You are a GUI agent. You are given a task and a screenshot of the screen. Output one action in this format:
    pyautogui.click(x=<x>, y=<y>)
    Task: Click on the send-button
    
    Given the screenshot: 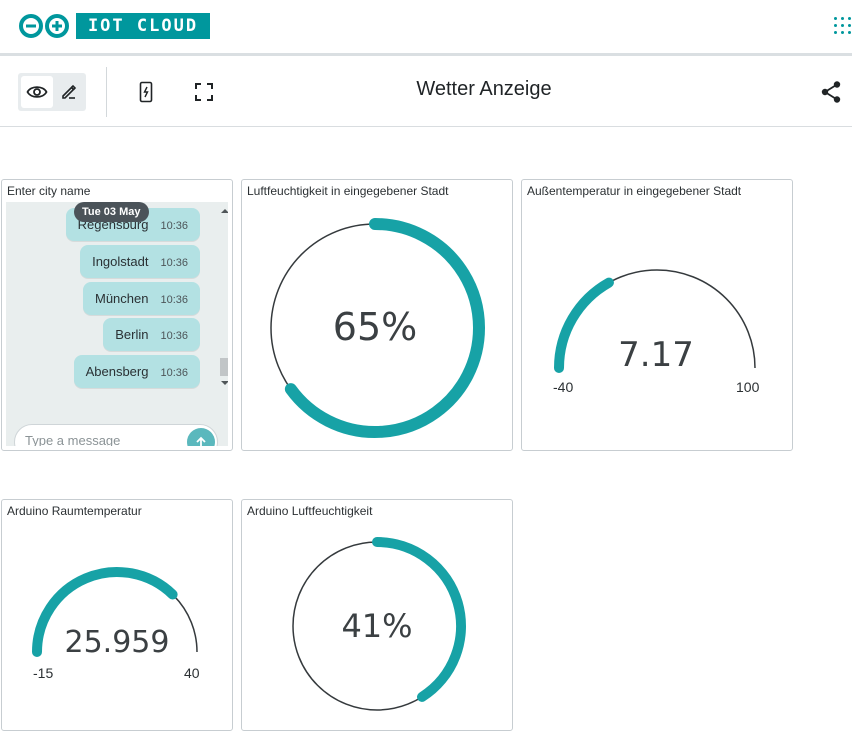 What is the action you would take?
    pyautogui.click(x=201, y=437)
    